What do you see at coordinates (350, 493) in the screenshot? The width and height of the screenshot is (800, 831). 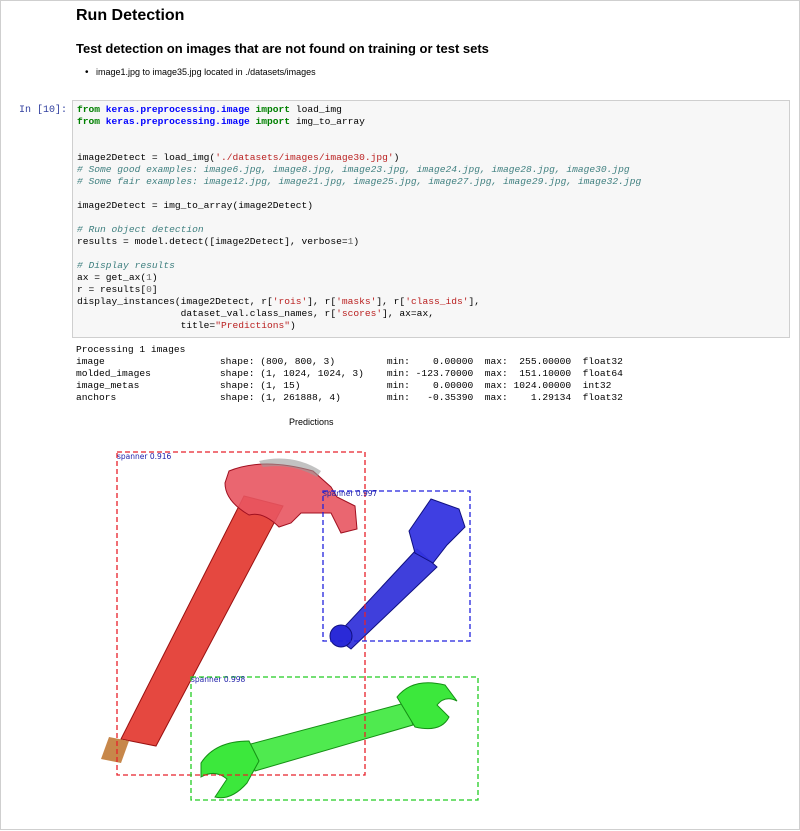 I see `detection-label-2: spanner 0.997` at bounding box center [350, 493].